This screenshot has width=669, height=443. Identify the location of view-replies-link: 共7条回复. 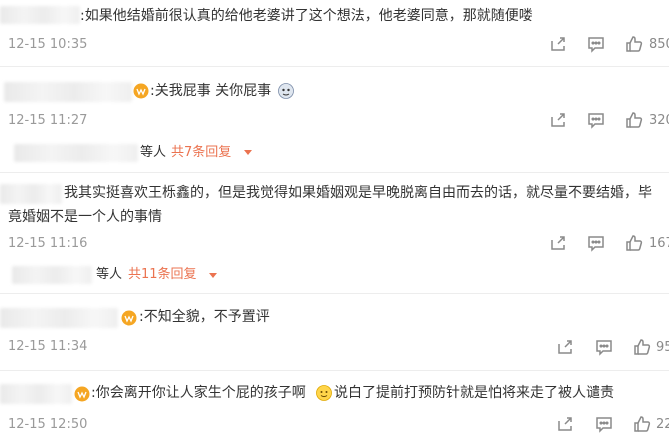
(201, 153).